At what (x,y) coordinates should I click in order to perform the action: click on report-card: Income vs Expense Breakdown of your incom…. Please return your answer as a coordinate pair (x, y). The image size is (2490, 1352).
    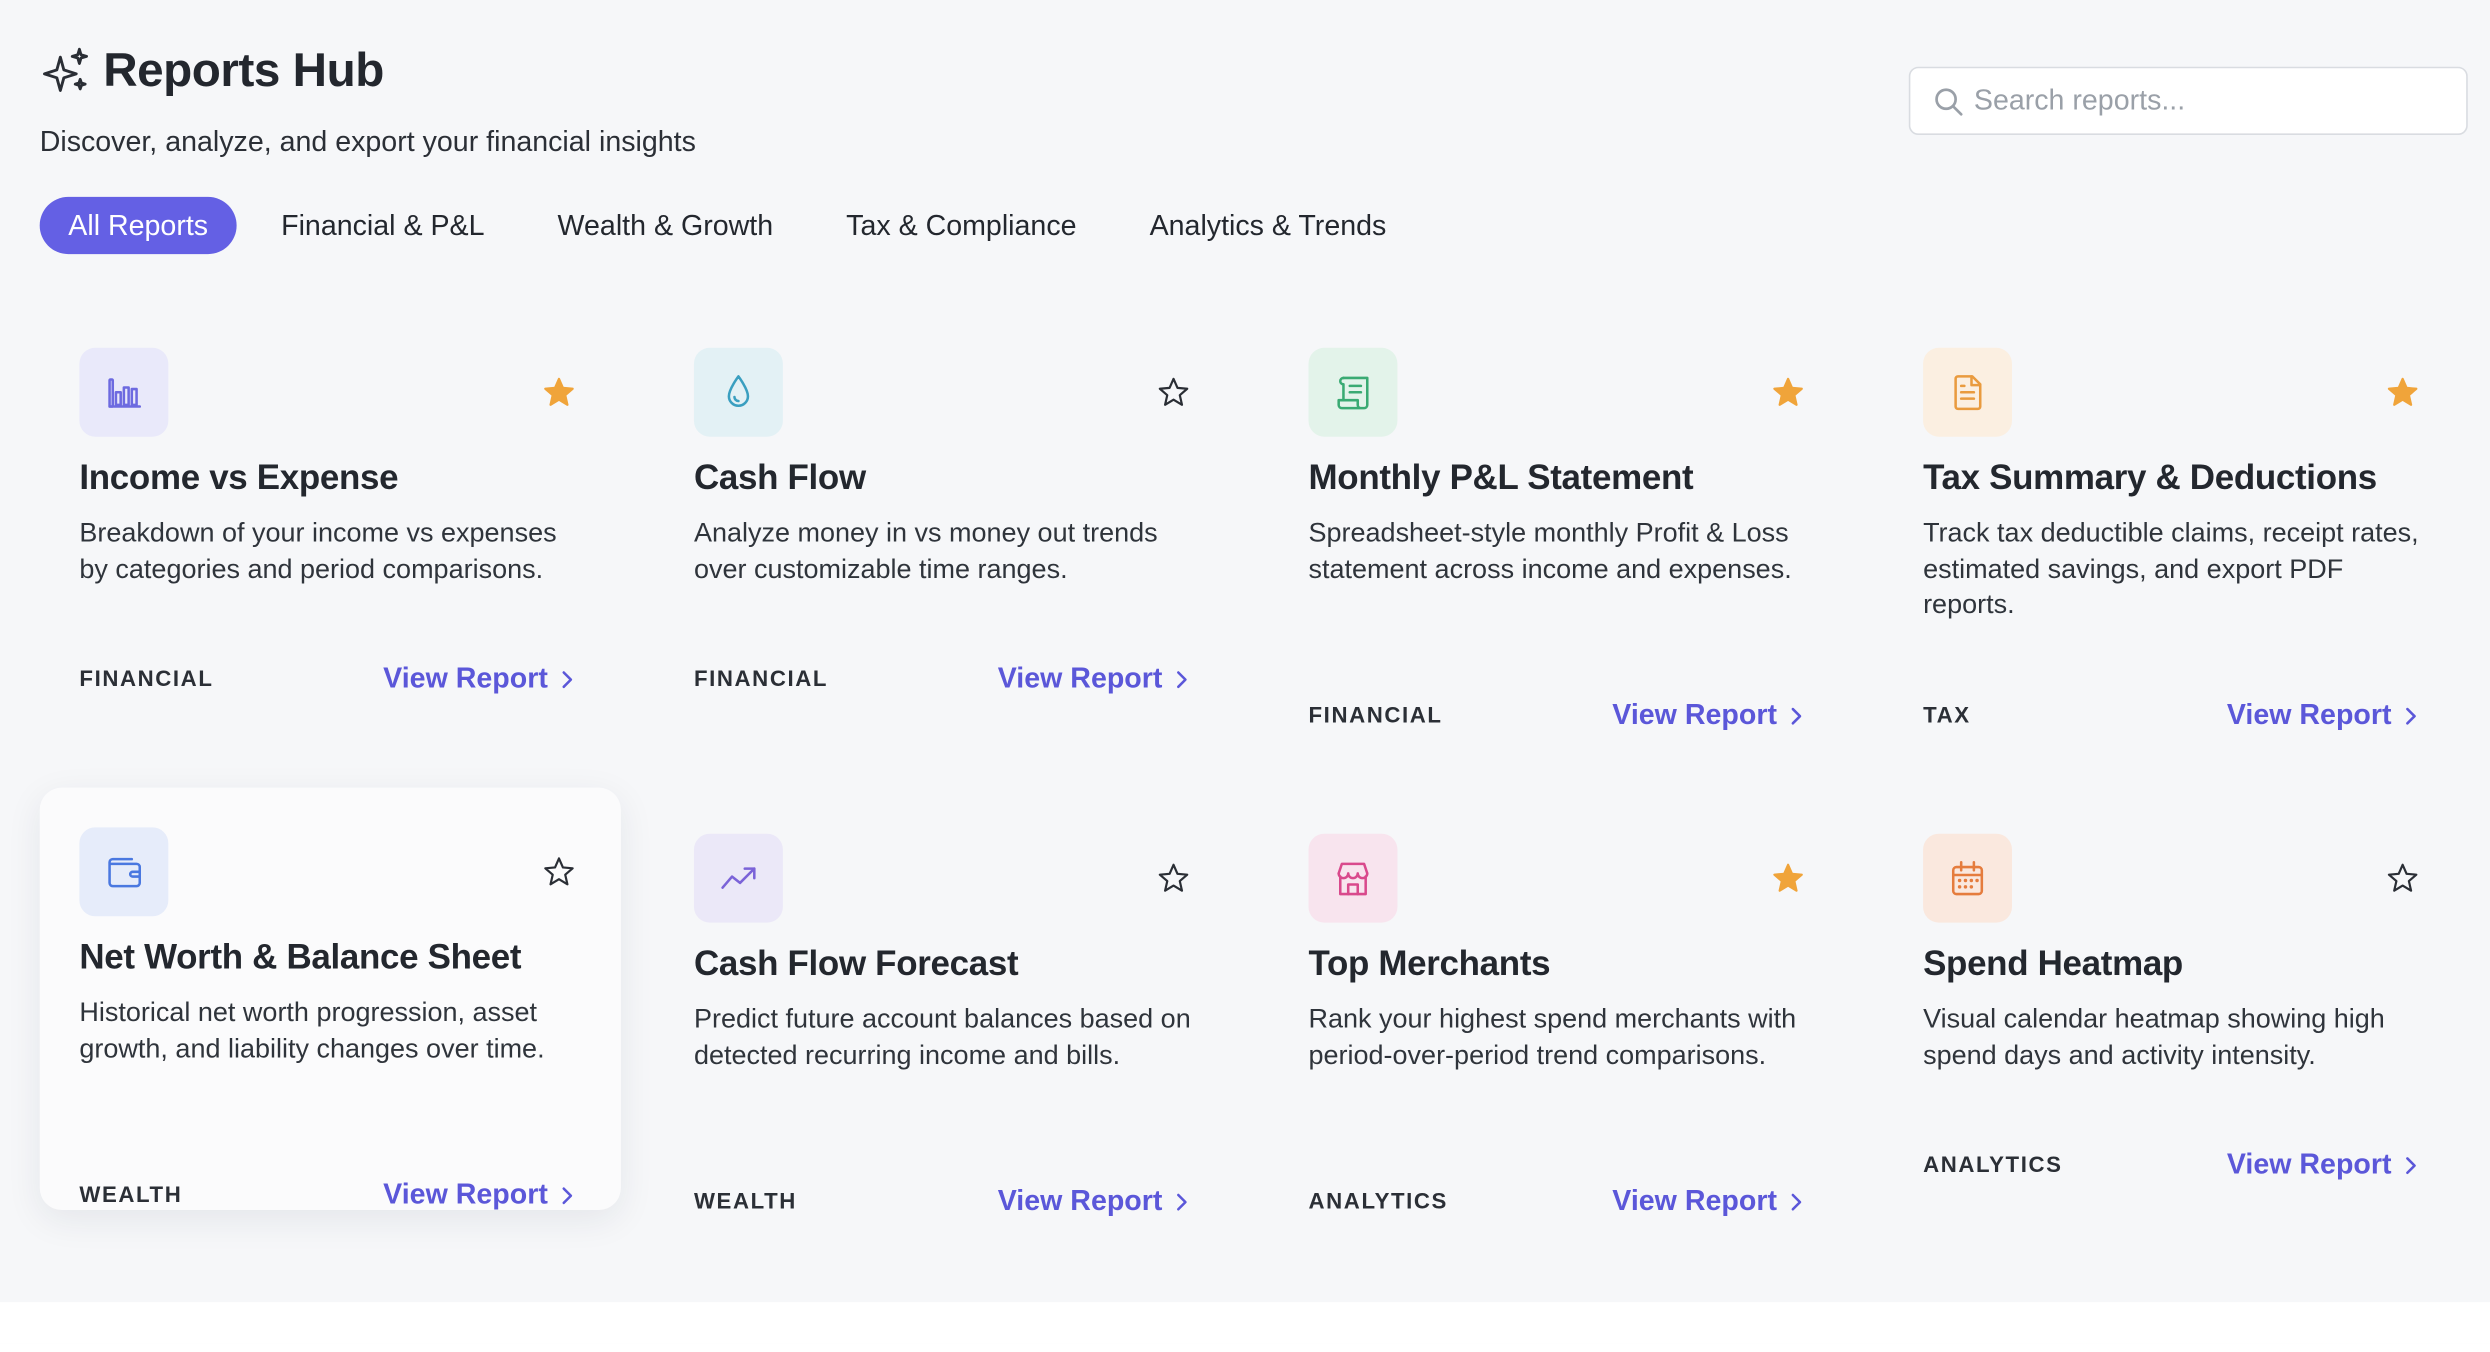
    Looking at the image, I should click on (330, 513).